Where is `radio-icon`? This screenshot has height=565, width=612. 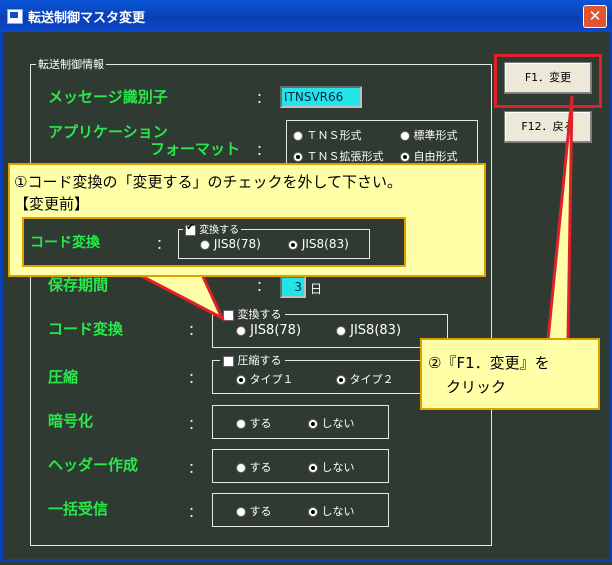
radio-icon is located at coordinates (205, 244).